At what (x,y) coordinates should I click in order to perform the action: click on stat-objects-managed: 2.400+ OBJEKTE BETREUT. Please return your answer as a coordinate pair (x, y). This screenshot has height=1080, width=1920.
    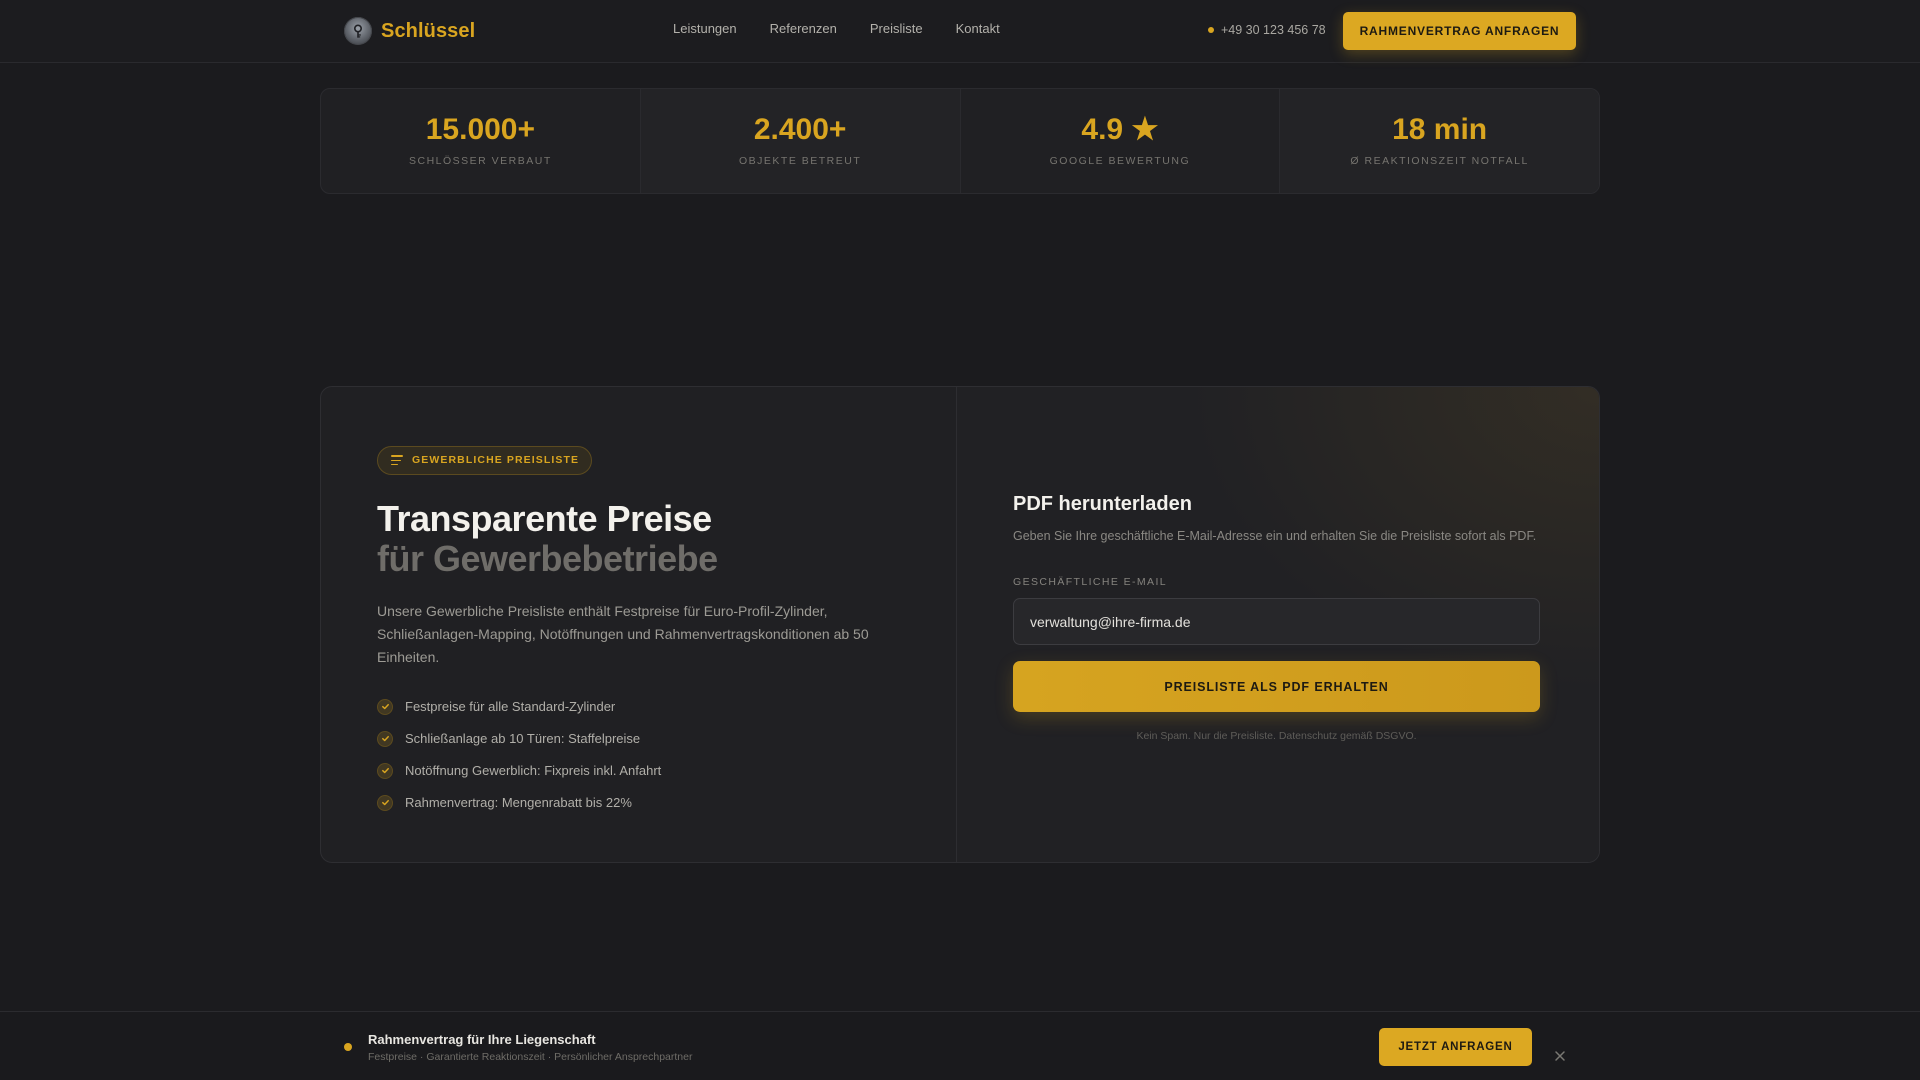
    Looking at the image, I should click on (800, 141).